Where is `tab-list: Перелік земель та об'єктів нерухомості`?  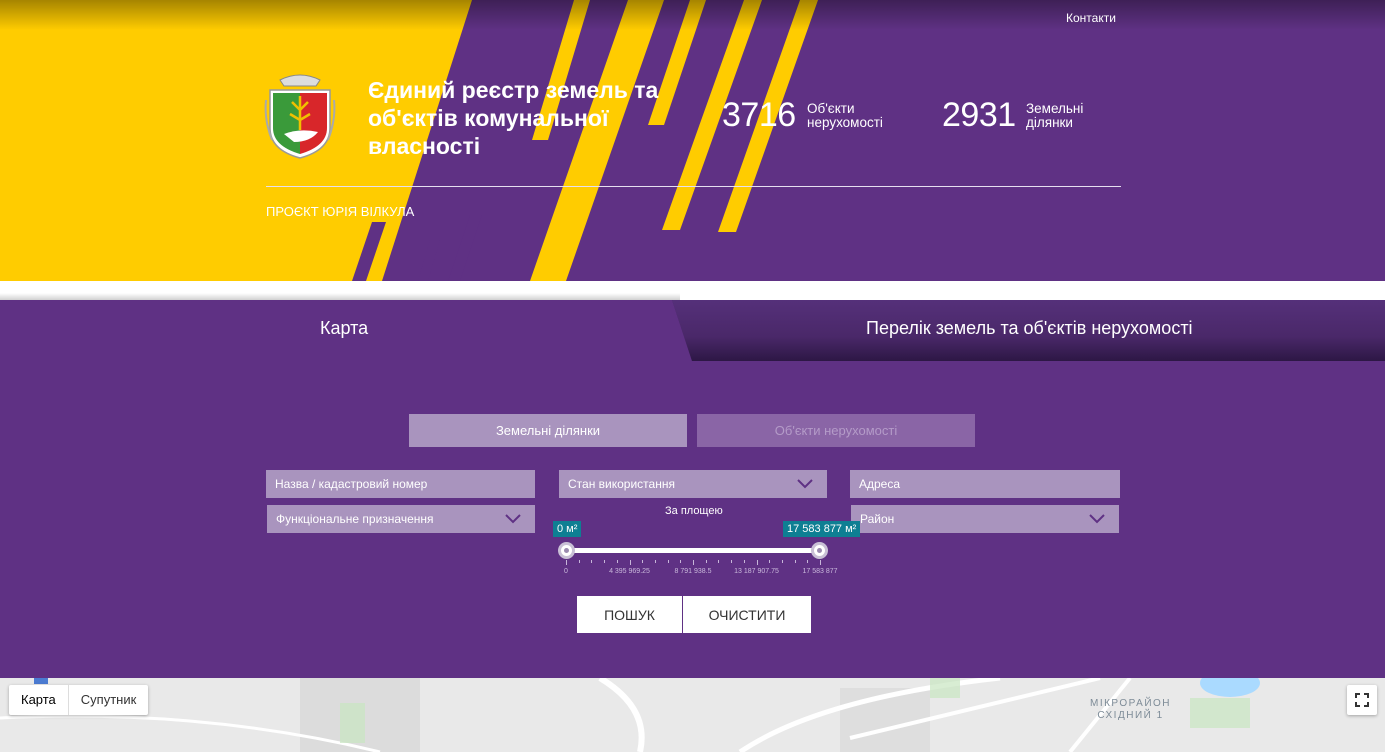 tab-list: Перелік земель та об'єктів нерухомості is located at coordinates (1029, 328).